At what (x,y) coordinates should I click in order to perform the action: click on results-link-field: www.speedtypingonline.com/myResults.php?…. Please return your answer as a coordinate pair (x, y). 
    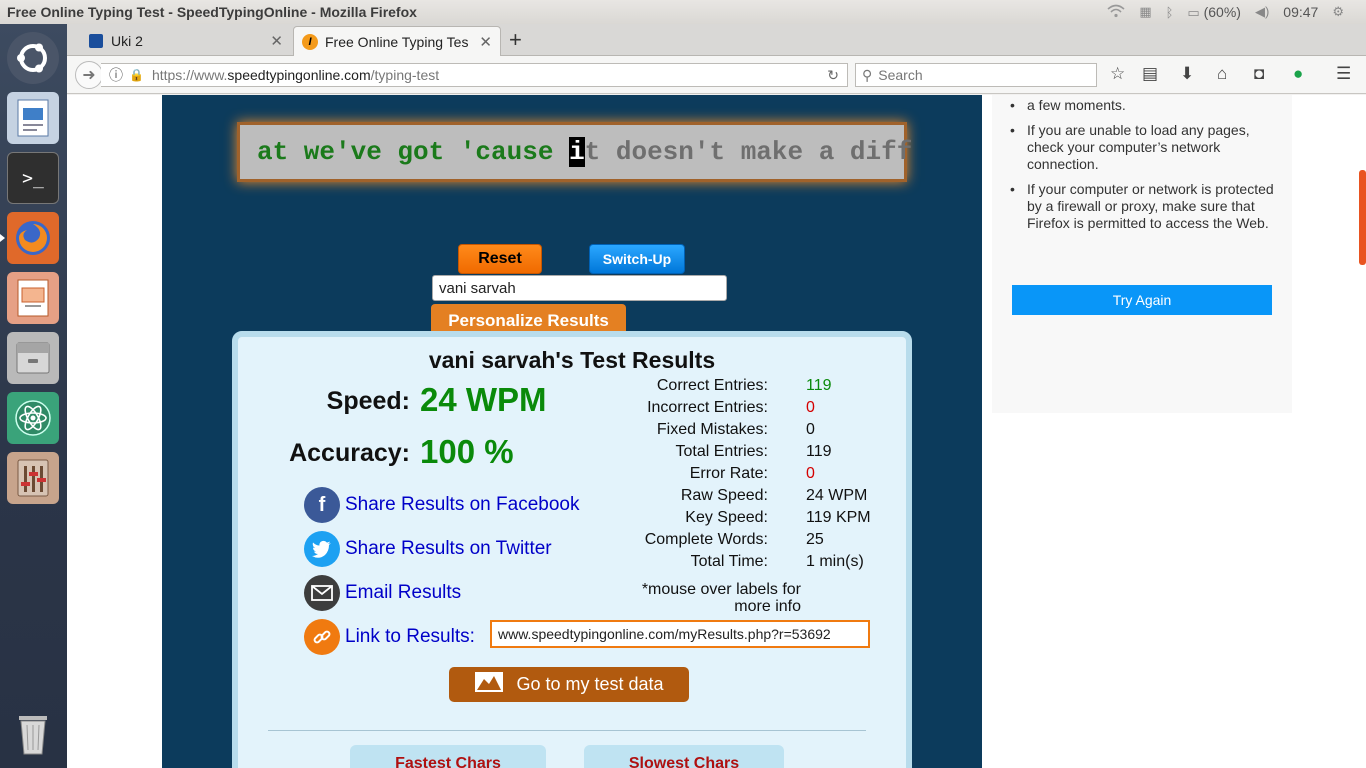
    Looking at the image, I should click on (680, 634).